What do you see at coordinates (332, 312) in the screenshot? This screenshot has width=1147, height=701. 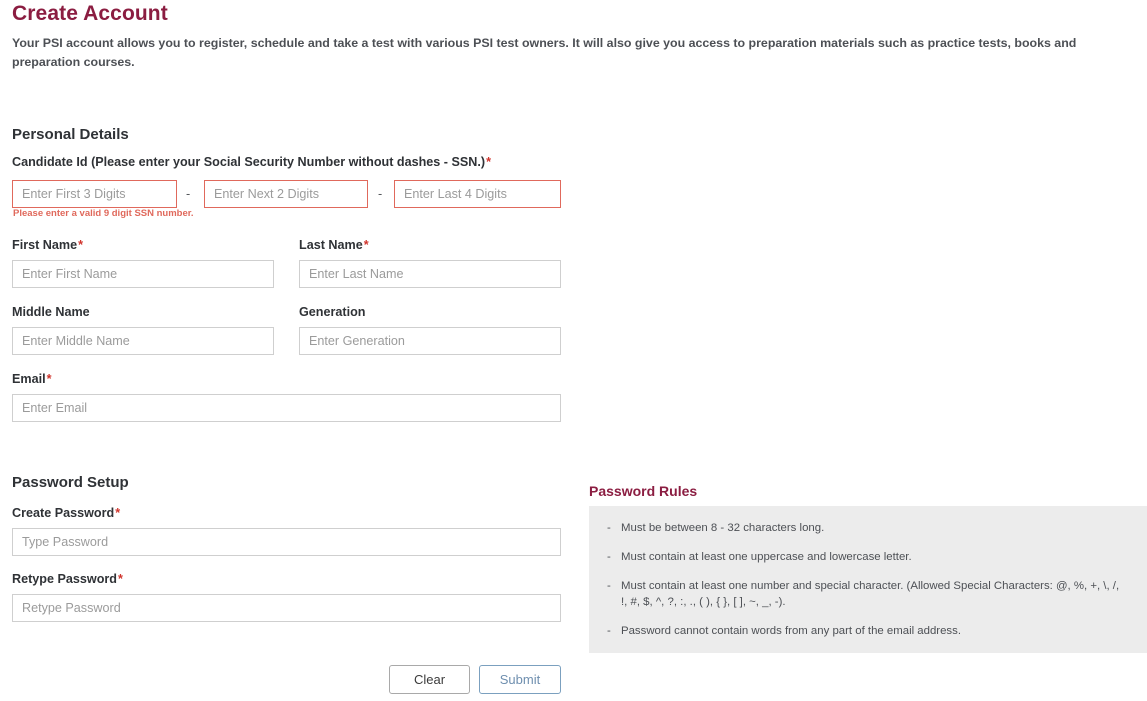 I see `generation-label: Generation` at bounding box center [332, 312].